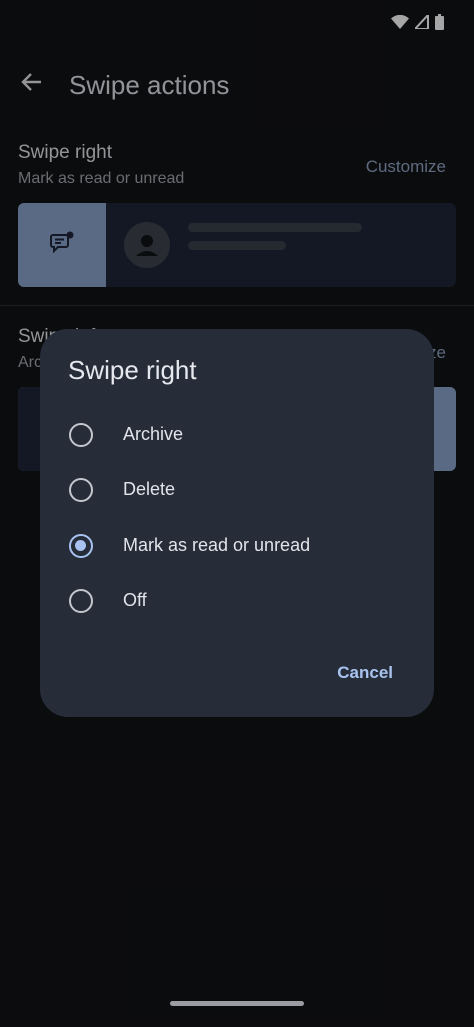  I want to click on dialog-title: Swipe right, so click(132, 370).